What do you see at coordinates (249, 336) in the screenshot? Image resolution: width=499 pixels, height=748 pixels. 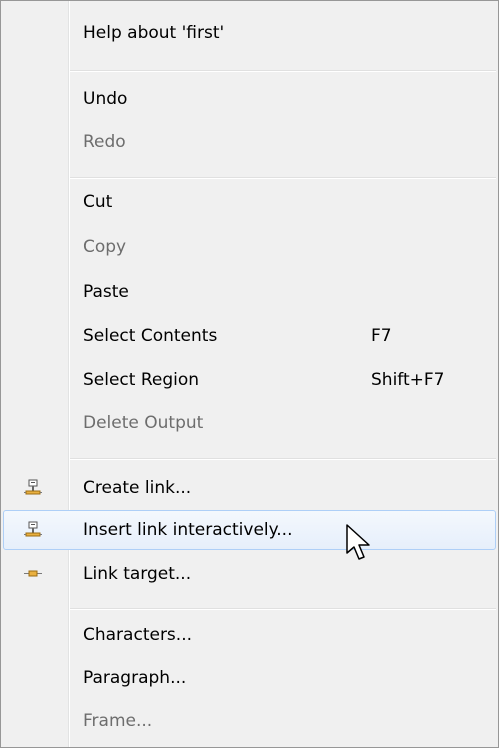 I see `menu-item-select-contents: Select Contents F7` at bounding box center [249, 336].